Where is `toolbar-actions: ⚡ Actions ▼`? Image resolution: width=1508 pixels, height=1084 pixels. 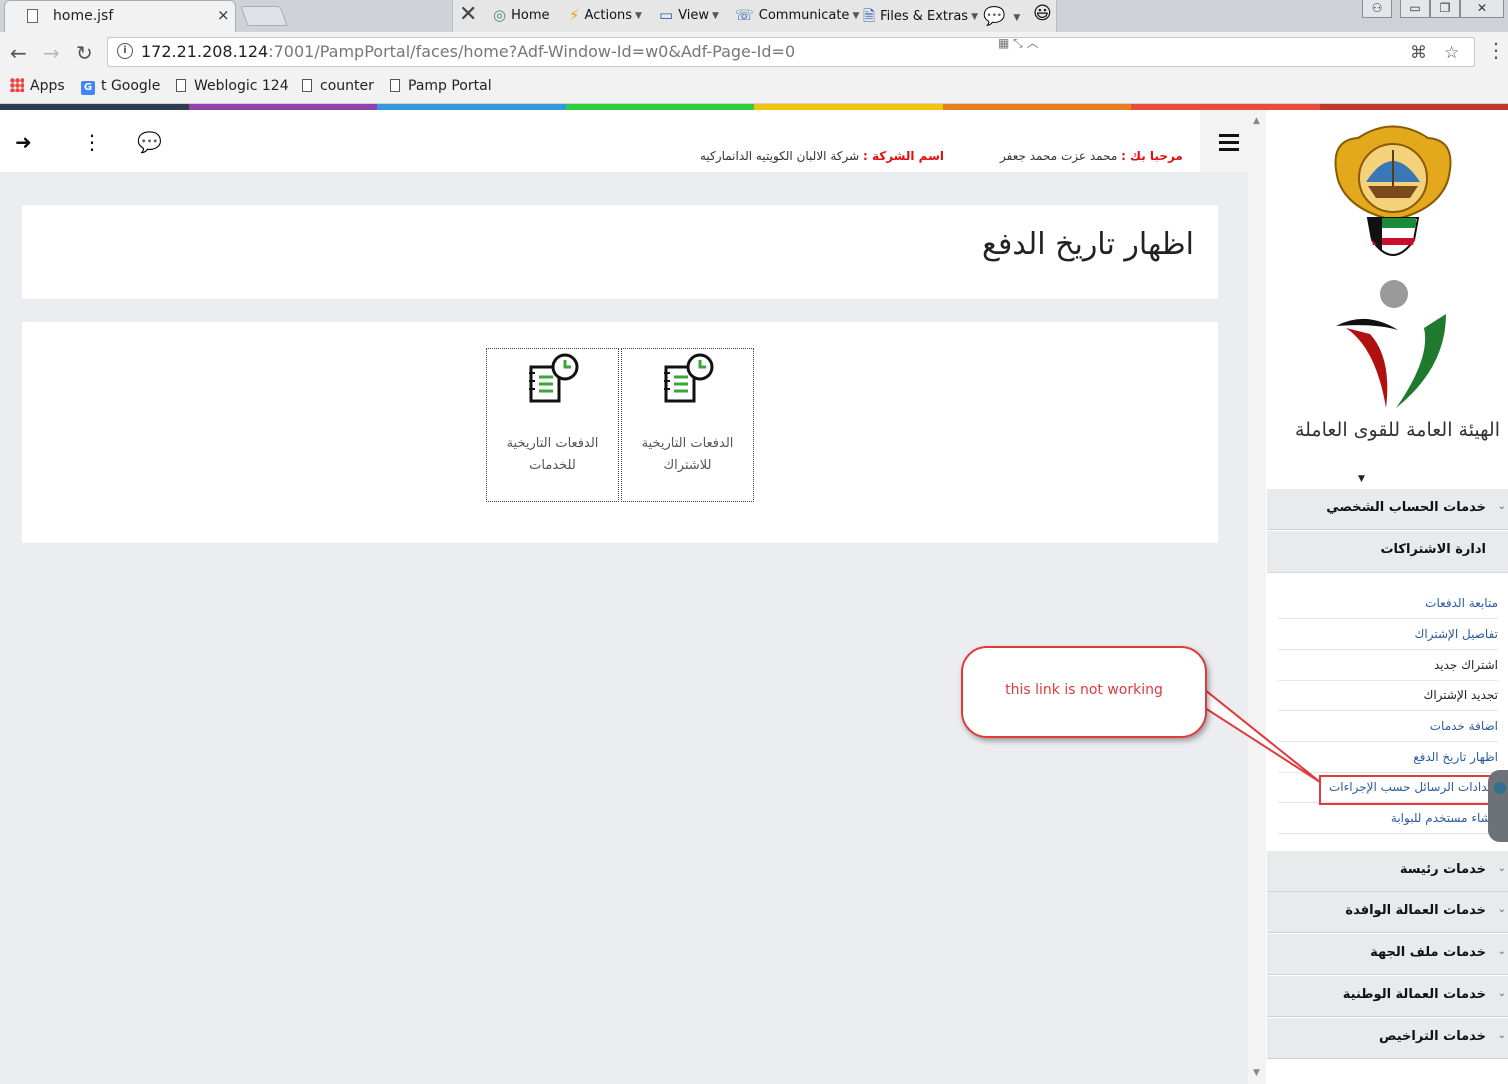
toolbar-actions: ⚡ Actions ▼ is located at coordinates (605, 15).